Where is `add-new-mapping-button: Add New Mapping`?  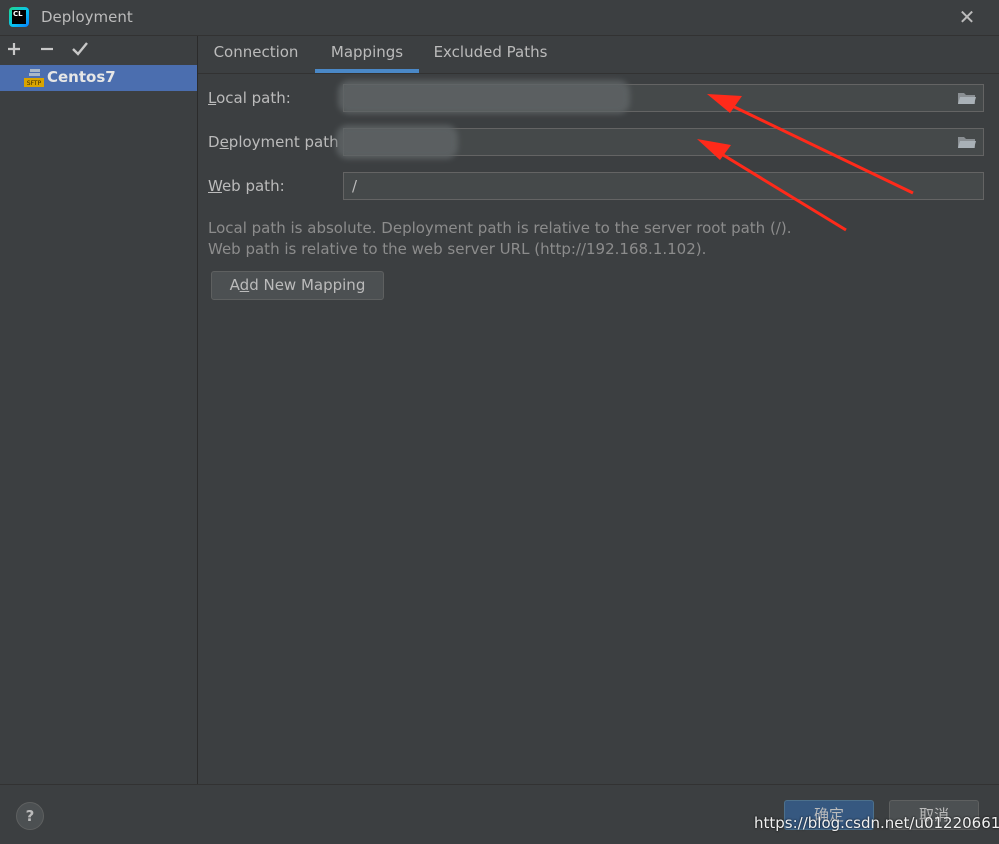
add-new-mapping-button: Add New Mapping is located at coordinates (297, 285).